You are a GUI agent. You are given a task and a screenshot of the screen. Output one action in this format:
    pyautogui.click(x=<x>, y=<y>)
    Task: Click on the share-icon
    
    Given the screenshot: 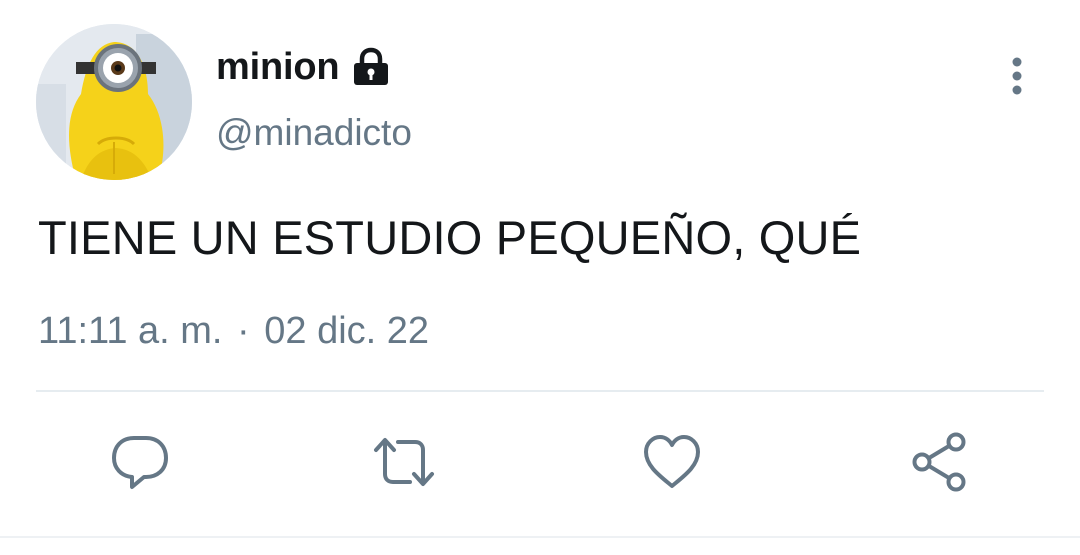 What is the action you would take?
    pyautogui.click(x=939, y=462)
    